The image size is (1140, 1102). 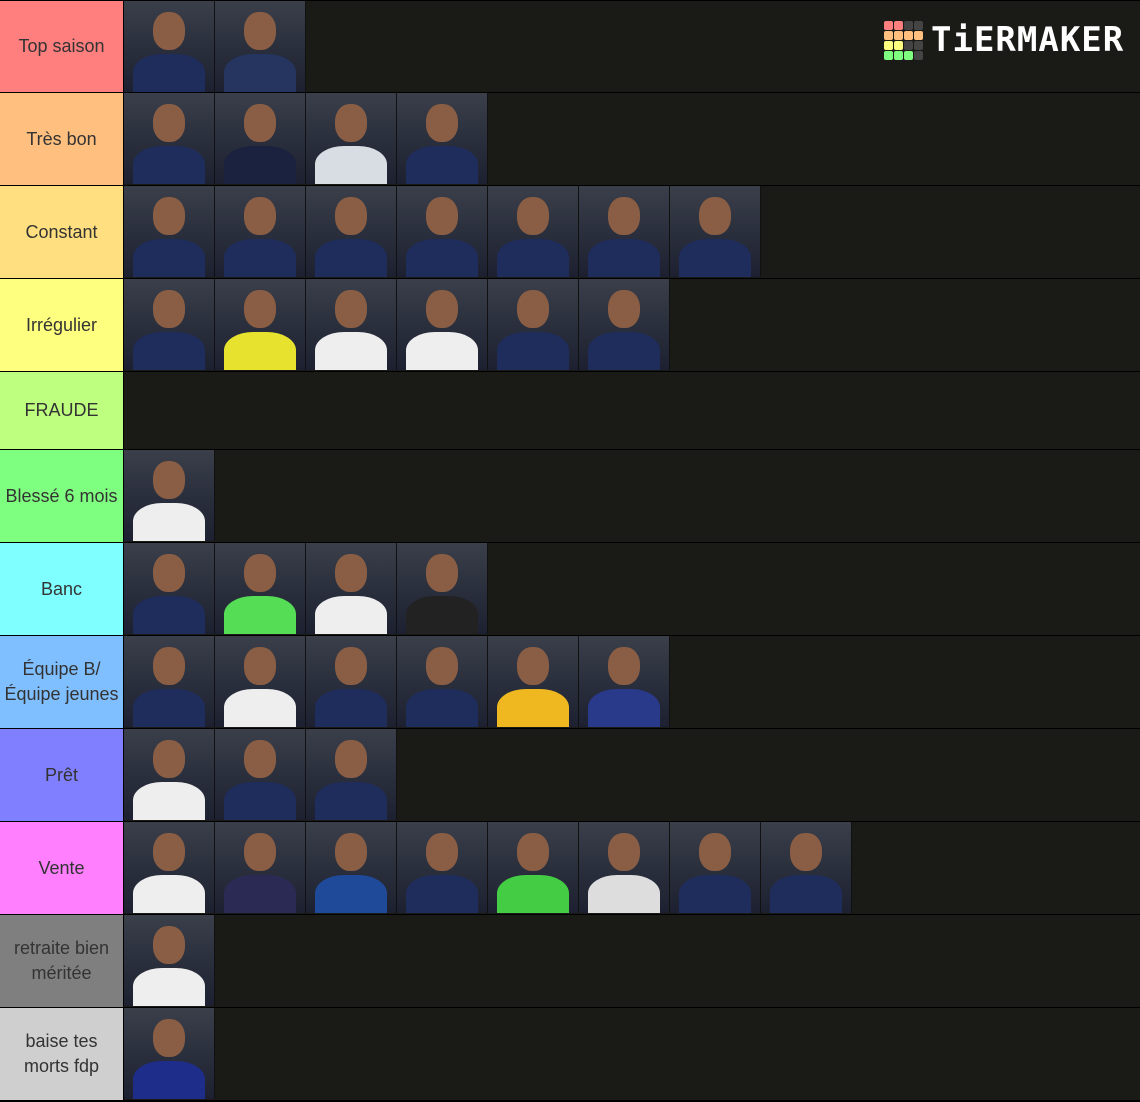 What do you see at coordinates (62, 589) in the screenshot?
I see `tier-label: Banc` at bounding box center [62, 589].